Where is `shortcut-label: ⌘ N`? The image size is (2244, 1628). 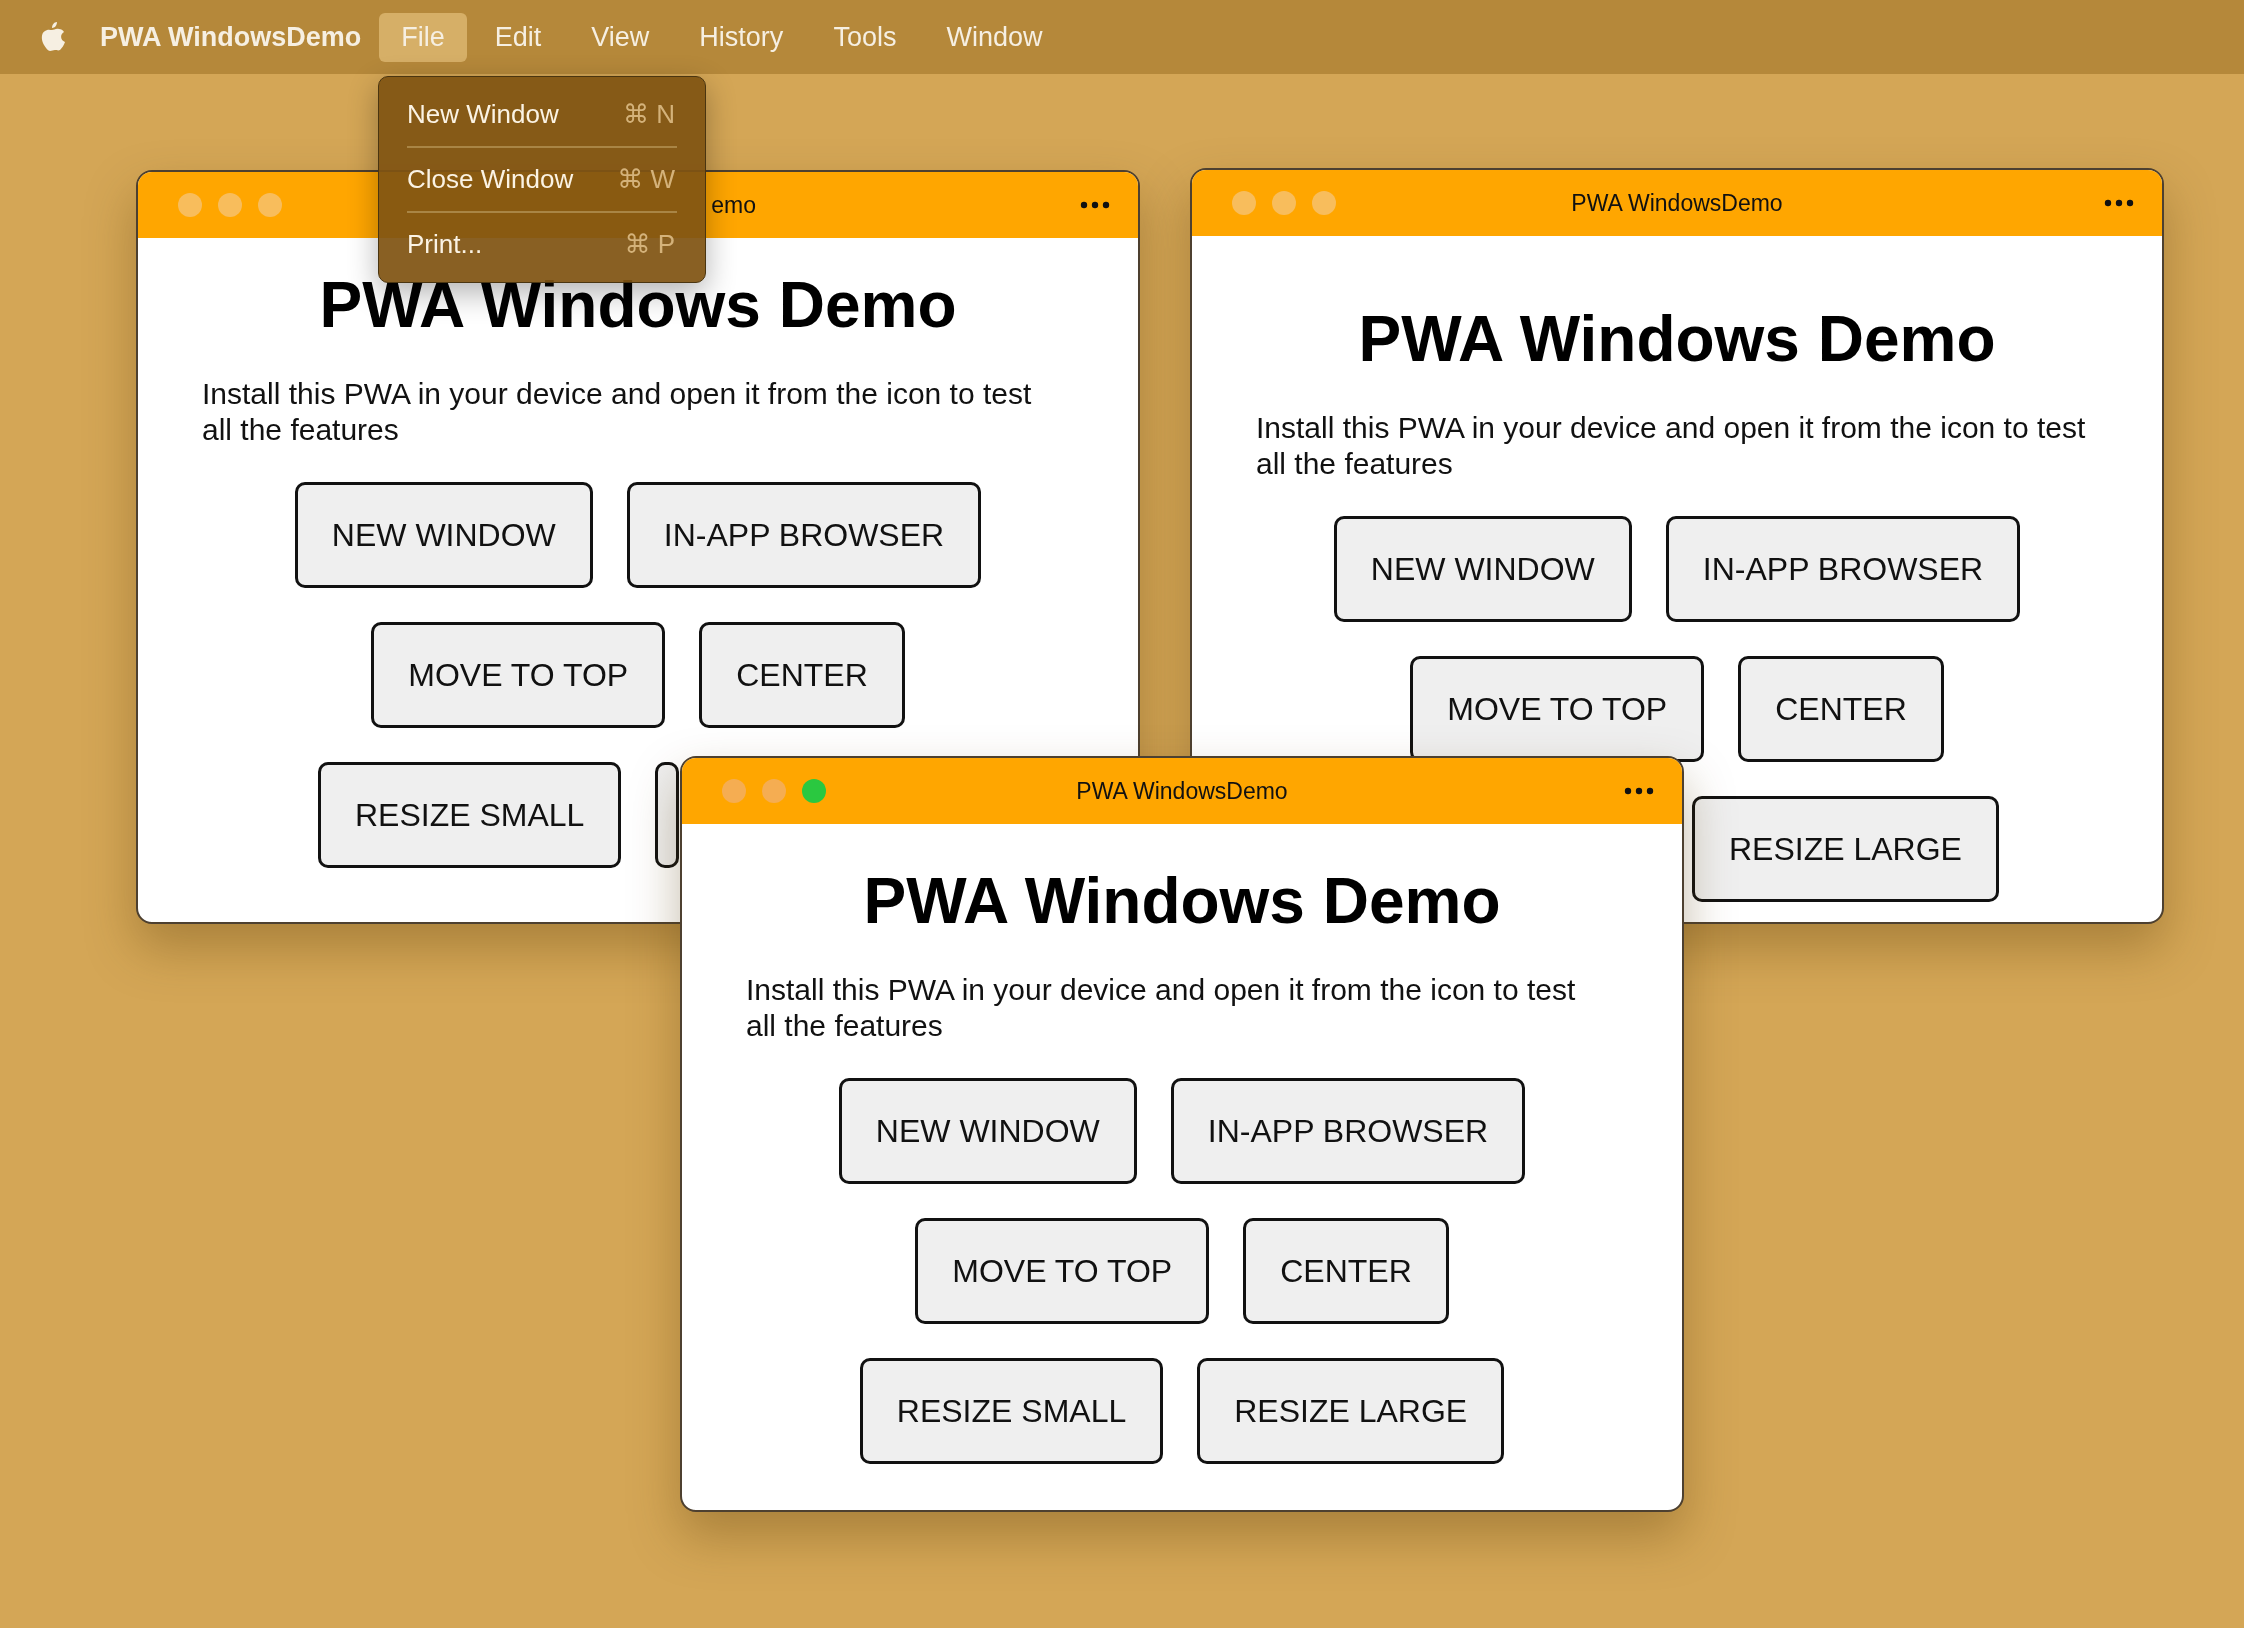
shortcut-label: ⌘ N is located at coordinates (649, 114).